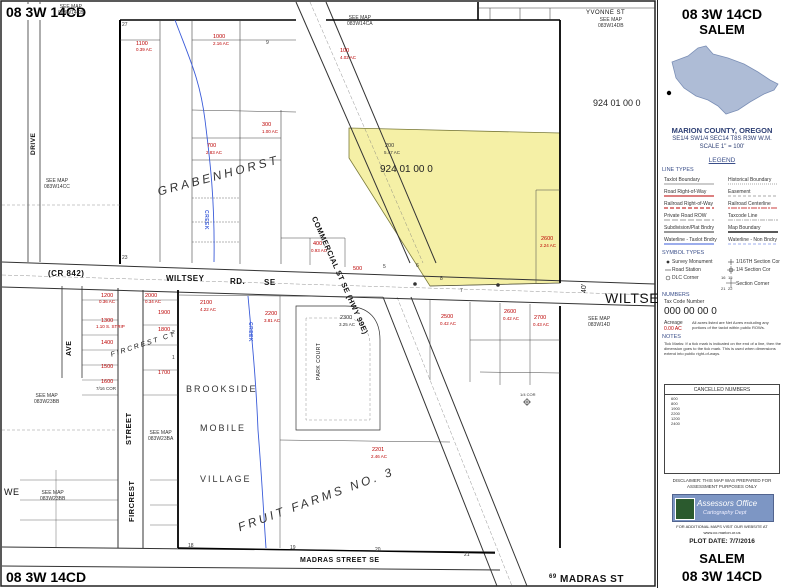 This screenshot has height=588, width=786. What do you see at coordinates (164, 373) in the screenshot?
I see `lot-1700: 1700` at bounding box center [164, 373].